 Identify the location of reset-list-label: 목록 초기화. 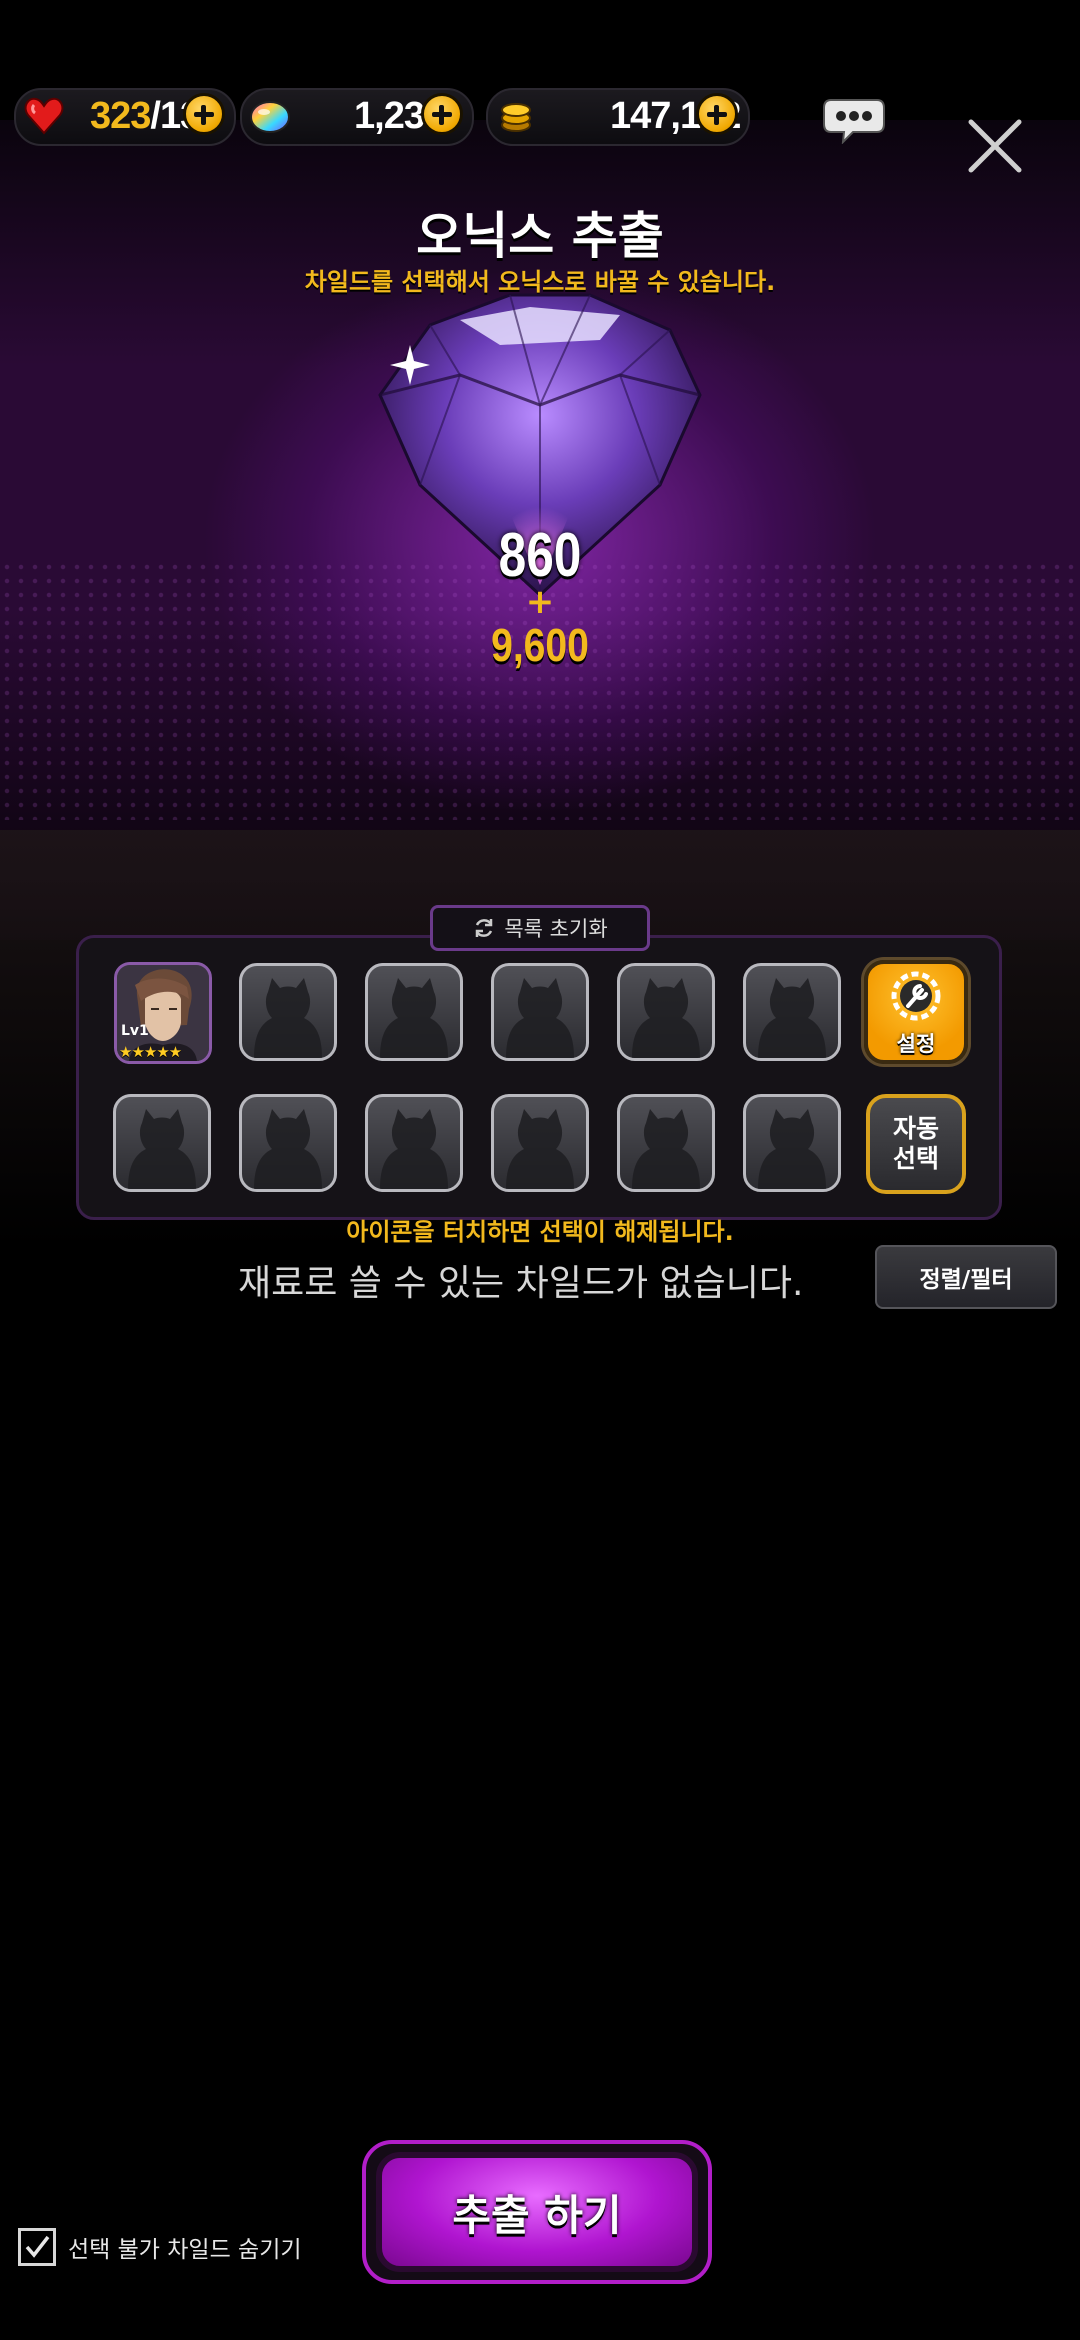
(556, 929).